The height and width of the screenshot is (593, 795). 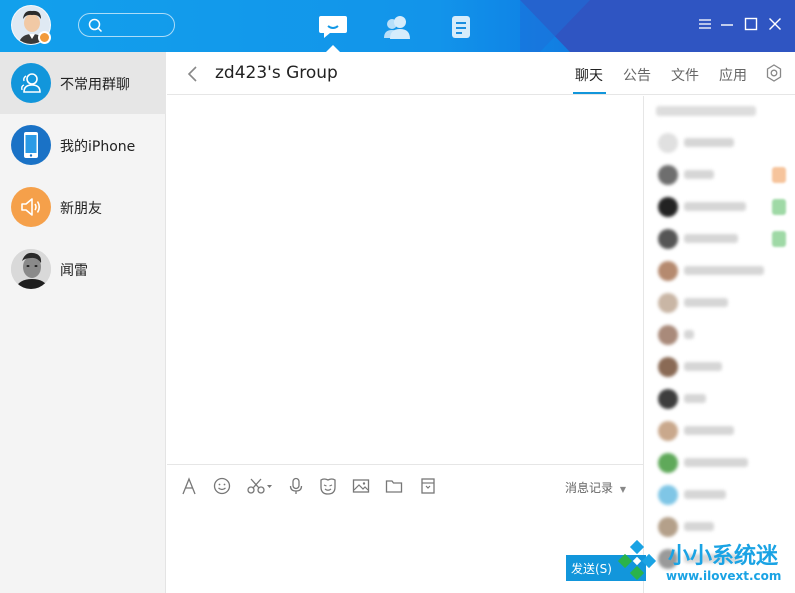 I want to click on sidebar-item-label: 闻雷, so click(x=74, y=271).